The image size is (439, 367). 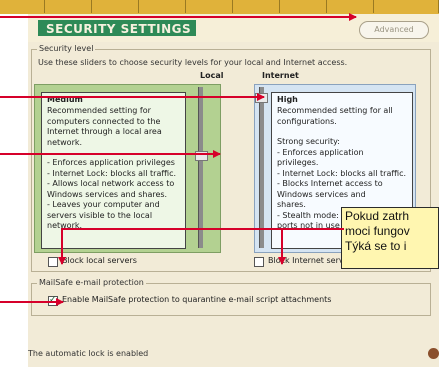 What do you see at coordinates (320, 157) in the screenshot?
I see `text-line: - Enforces application privileges.` at bounding box center [320, 157].